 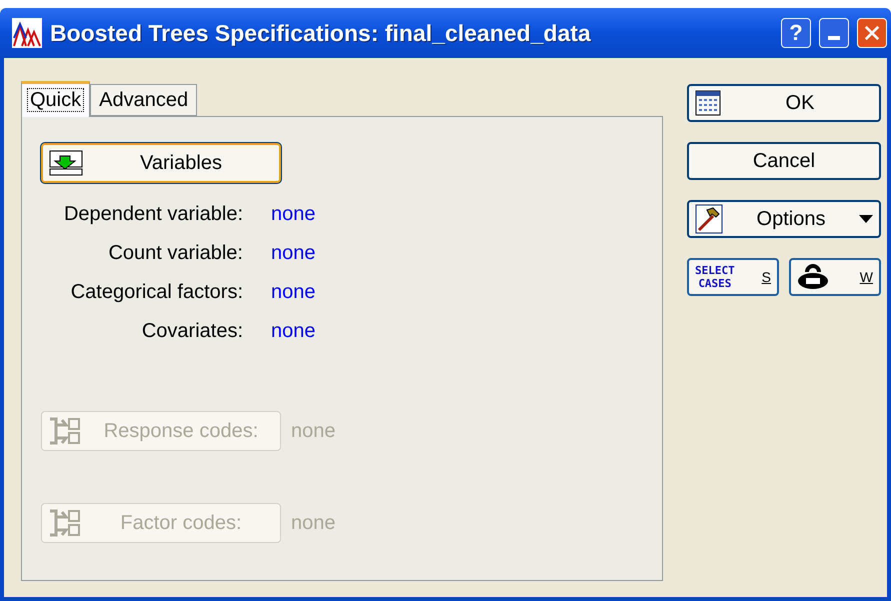 I want to click on close-icon, so click(x=872, y=33).